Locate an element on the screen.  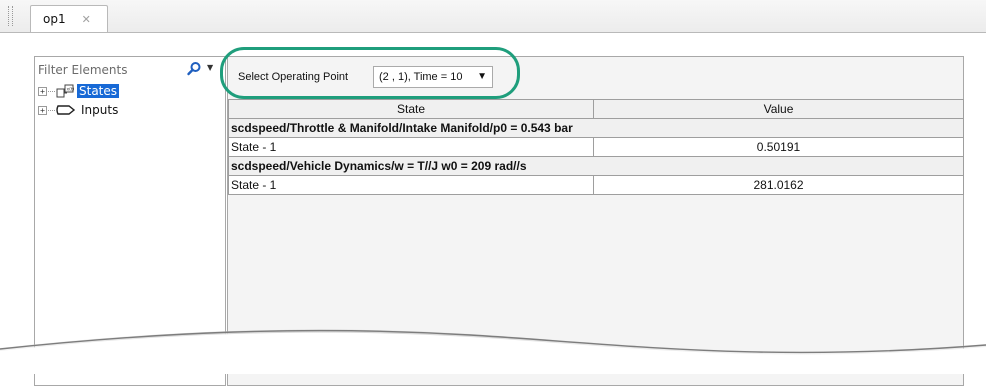
svg-text: x(t) is located at coordinates (71, 90).